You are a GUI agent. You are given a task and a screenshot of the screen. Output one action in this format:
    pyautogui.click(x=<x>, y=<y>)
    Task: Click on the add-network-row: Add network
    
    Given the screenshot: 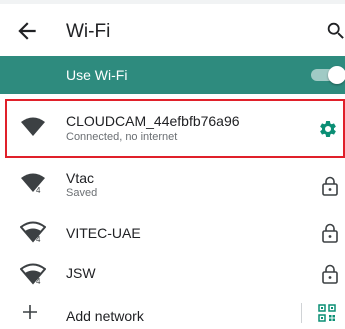 What is the action you would take?
    pyautogui.click(x=172, y=311)
    